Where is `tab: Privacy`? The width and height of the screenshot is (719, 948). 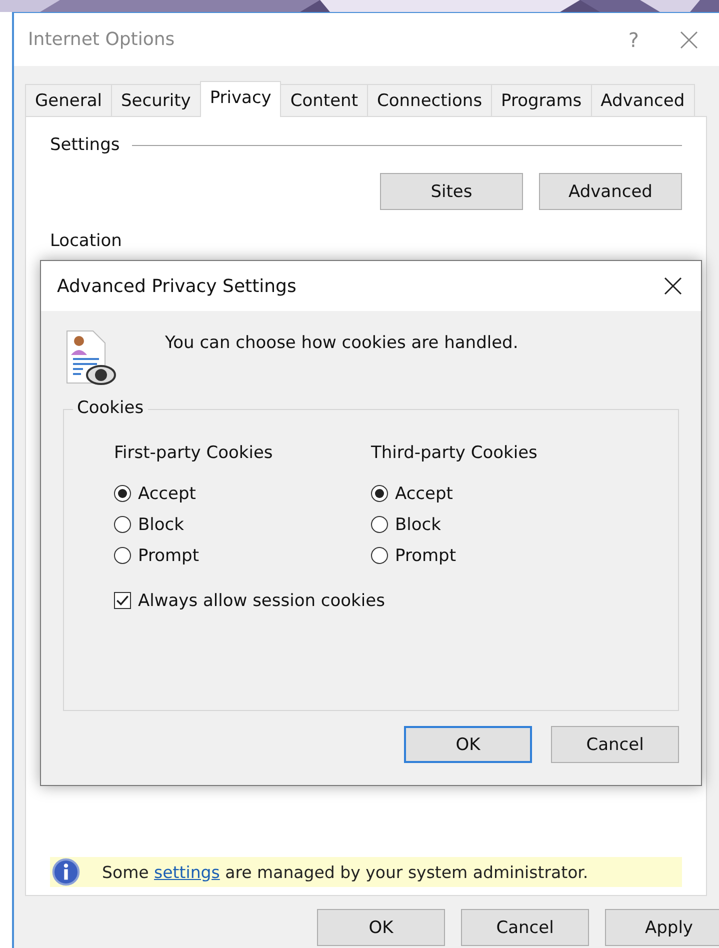 tab: Privacy is located at coordinates (241, 99).